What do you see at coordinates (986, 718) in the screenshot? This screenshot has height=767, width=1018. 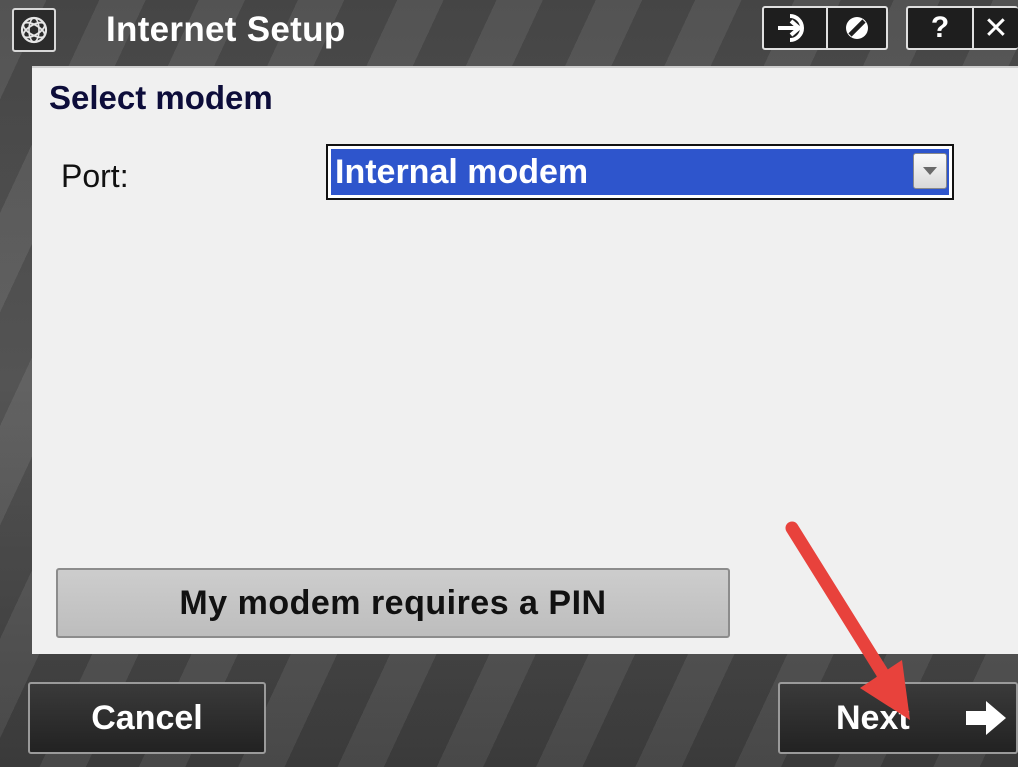 I see `arrow-right-icon` at bounding box center [986, 718].